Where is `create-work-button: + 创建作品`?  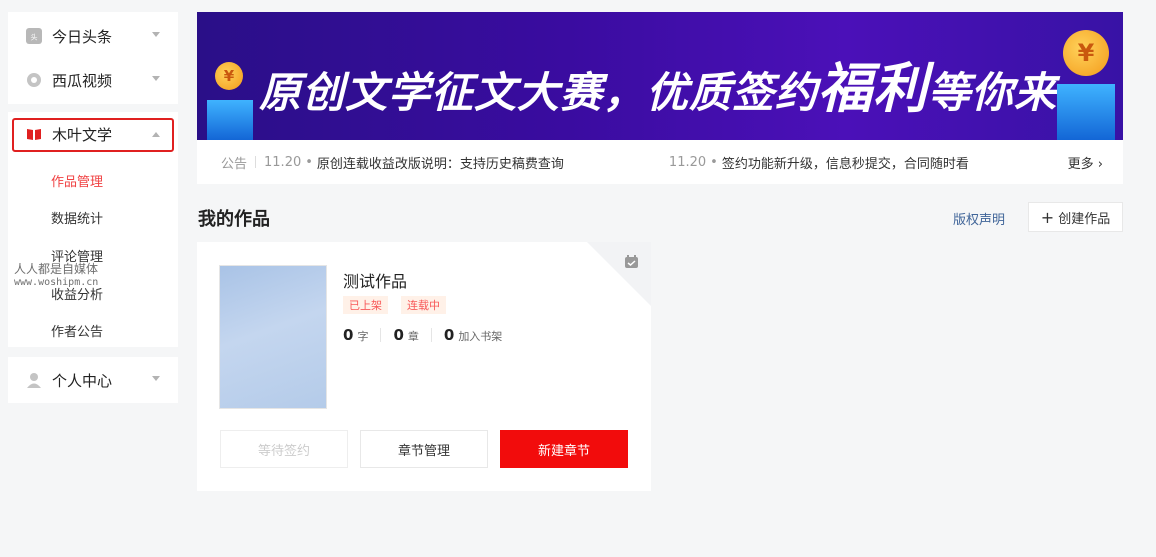 create-work-button: + 创建作品 is located at coordinates (1075, 217).